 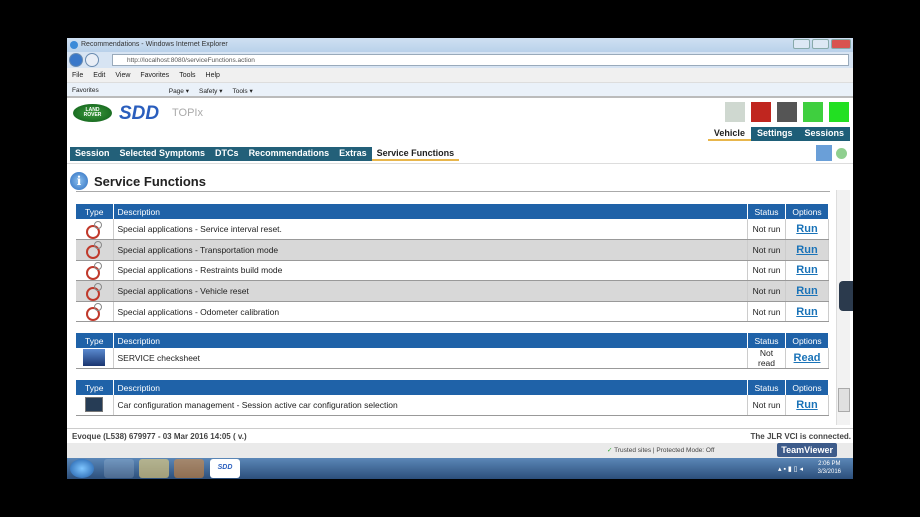 What do you see at coordinates (761, 112) in the screenshot?
I see `tool-icon` at bounding box center [761, 112].